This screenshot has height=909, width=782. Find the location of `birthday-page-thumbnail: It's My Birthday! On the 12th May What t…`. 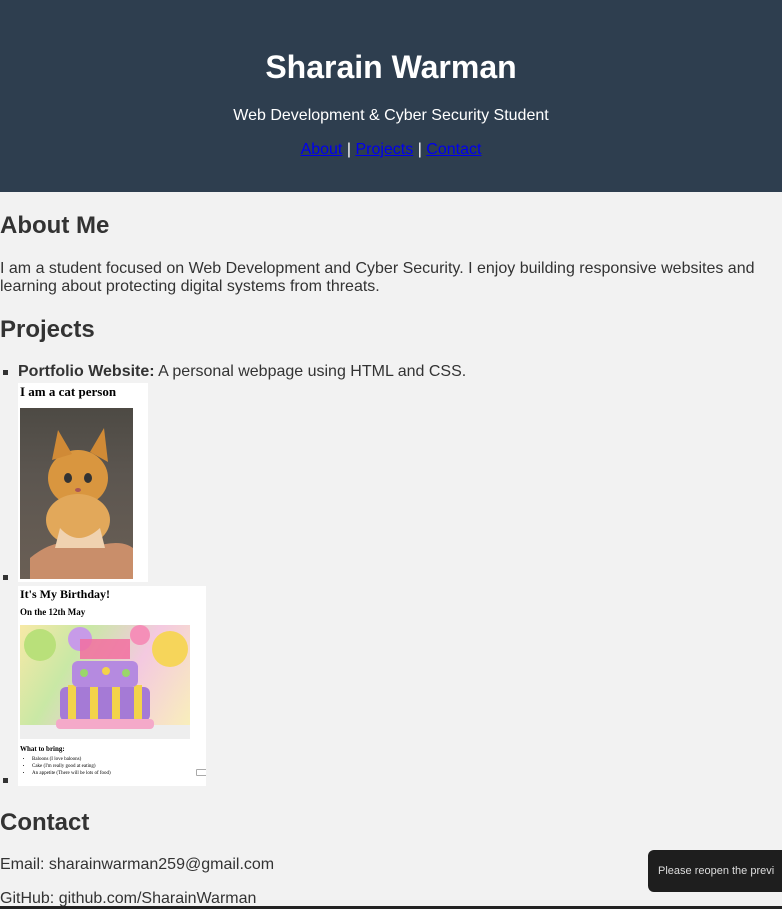

birthday-page-thumbnail: It's My Birthday! On the 12th May What t… is located at coordinates (112, 686).